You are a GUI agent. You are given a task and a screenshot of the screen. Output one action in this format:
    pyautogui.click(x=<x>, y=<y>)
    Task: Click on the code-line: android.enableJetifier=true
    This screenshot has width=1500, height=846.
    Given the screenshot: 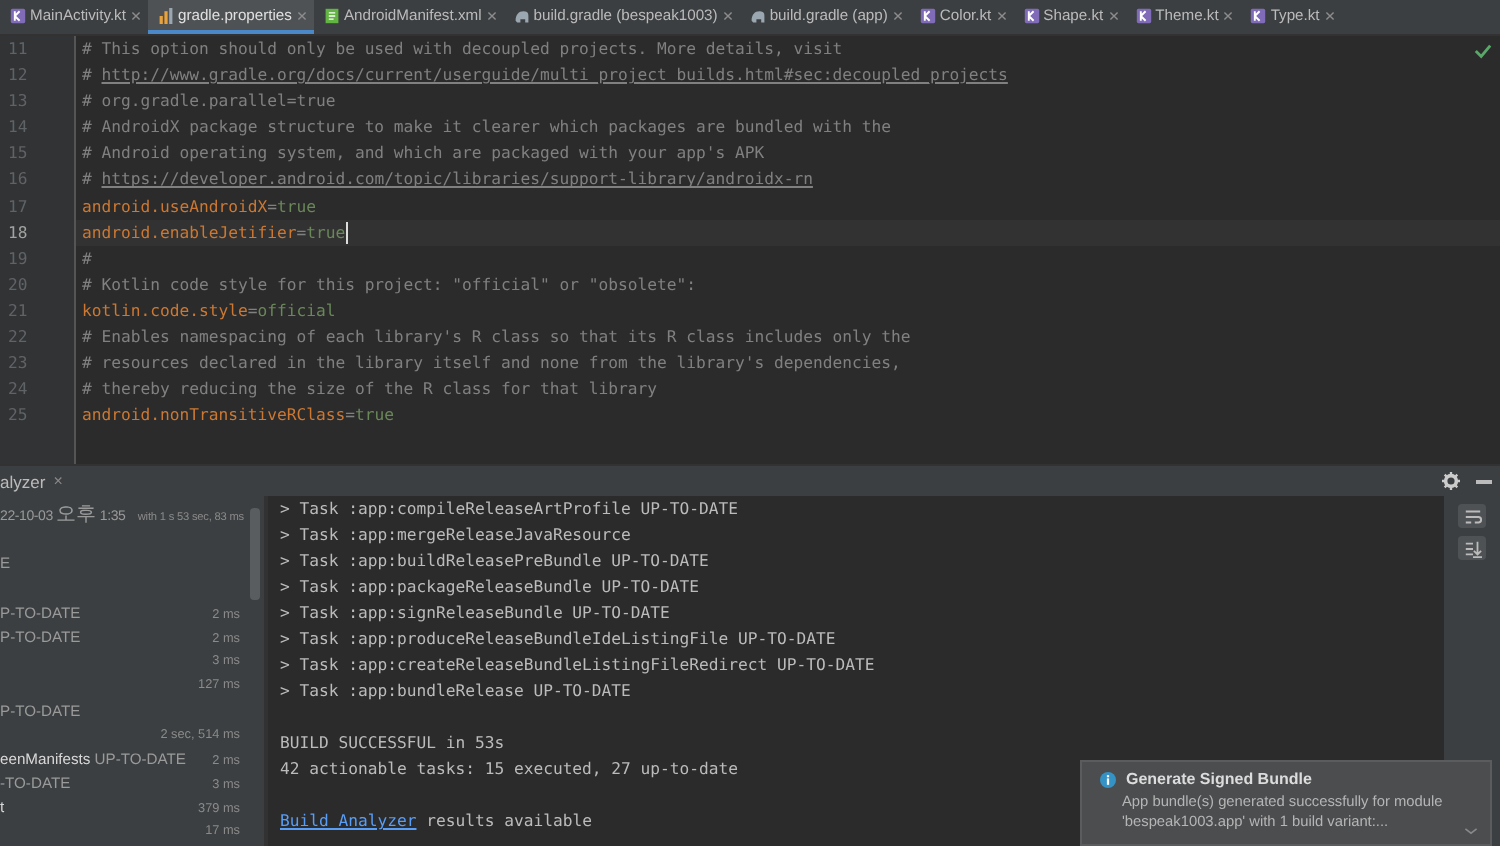 What is the action you would take?
    pyautogui.click(x=214, y=232)
    